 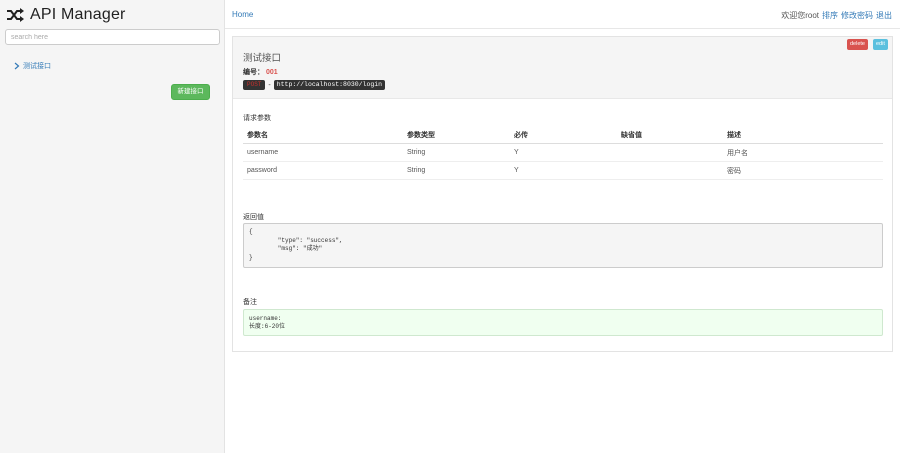 I want to click on api-id-row: 编号： 001, so click(x=260, y=72).